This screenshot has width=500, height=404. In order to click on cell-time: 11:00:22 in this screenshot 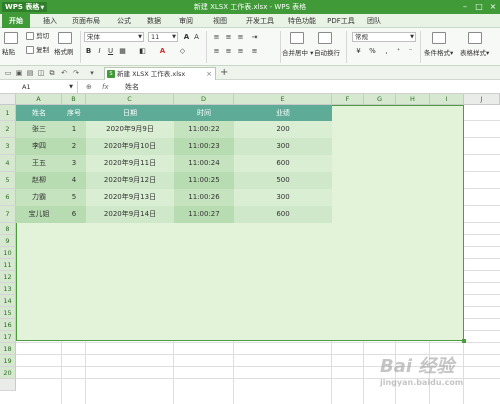, I will do `click(204, 129)`.